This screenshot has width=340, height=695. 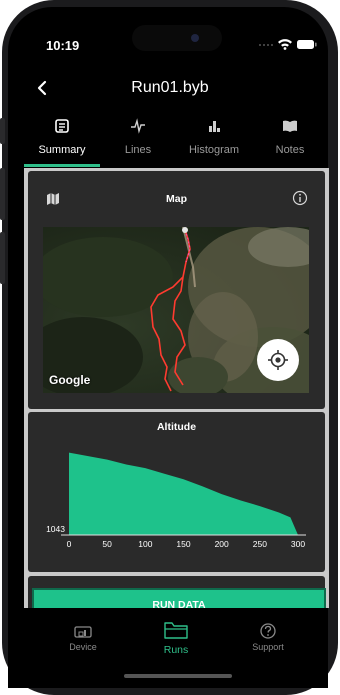 I want to click on nav-runs-label: Runs, so click(x=176, y=650).